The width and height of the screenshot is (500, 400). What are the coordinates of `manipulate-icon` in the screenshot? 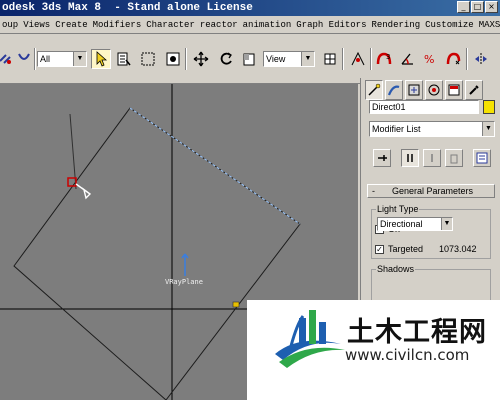 It's located at (358, 58).